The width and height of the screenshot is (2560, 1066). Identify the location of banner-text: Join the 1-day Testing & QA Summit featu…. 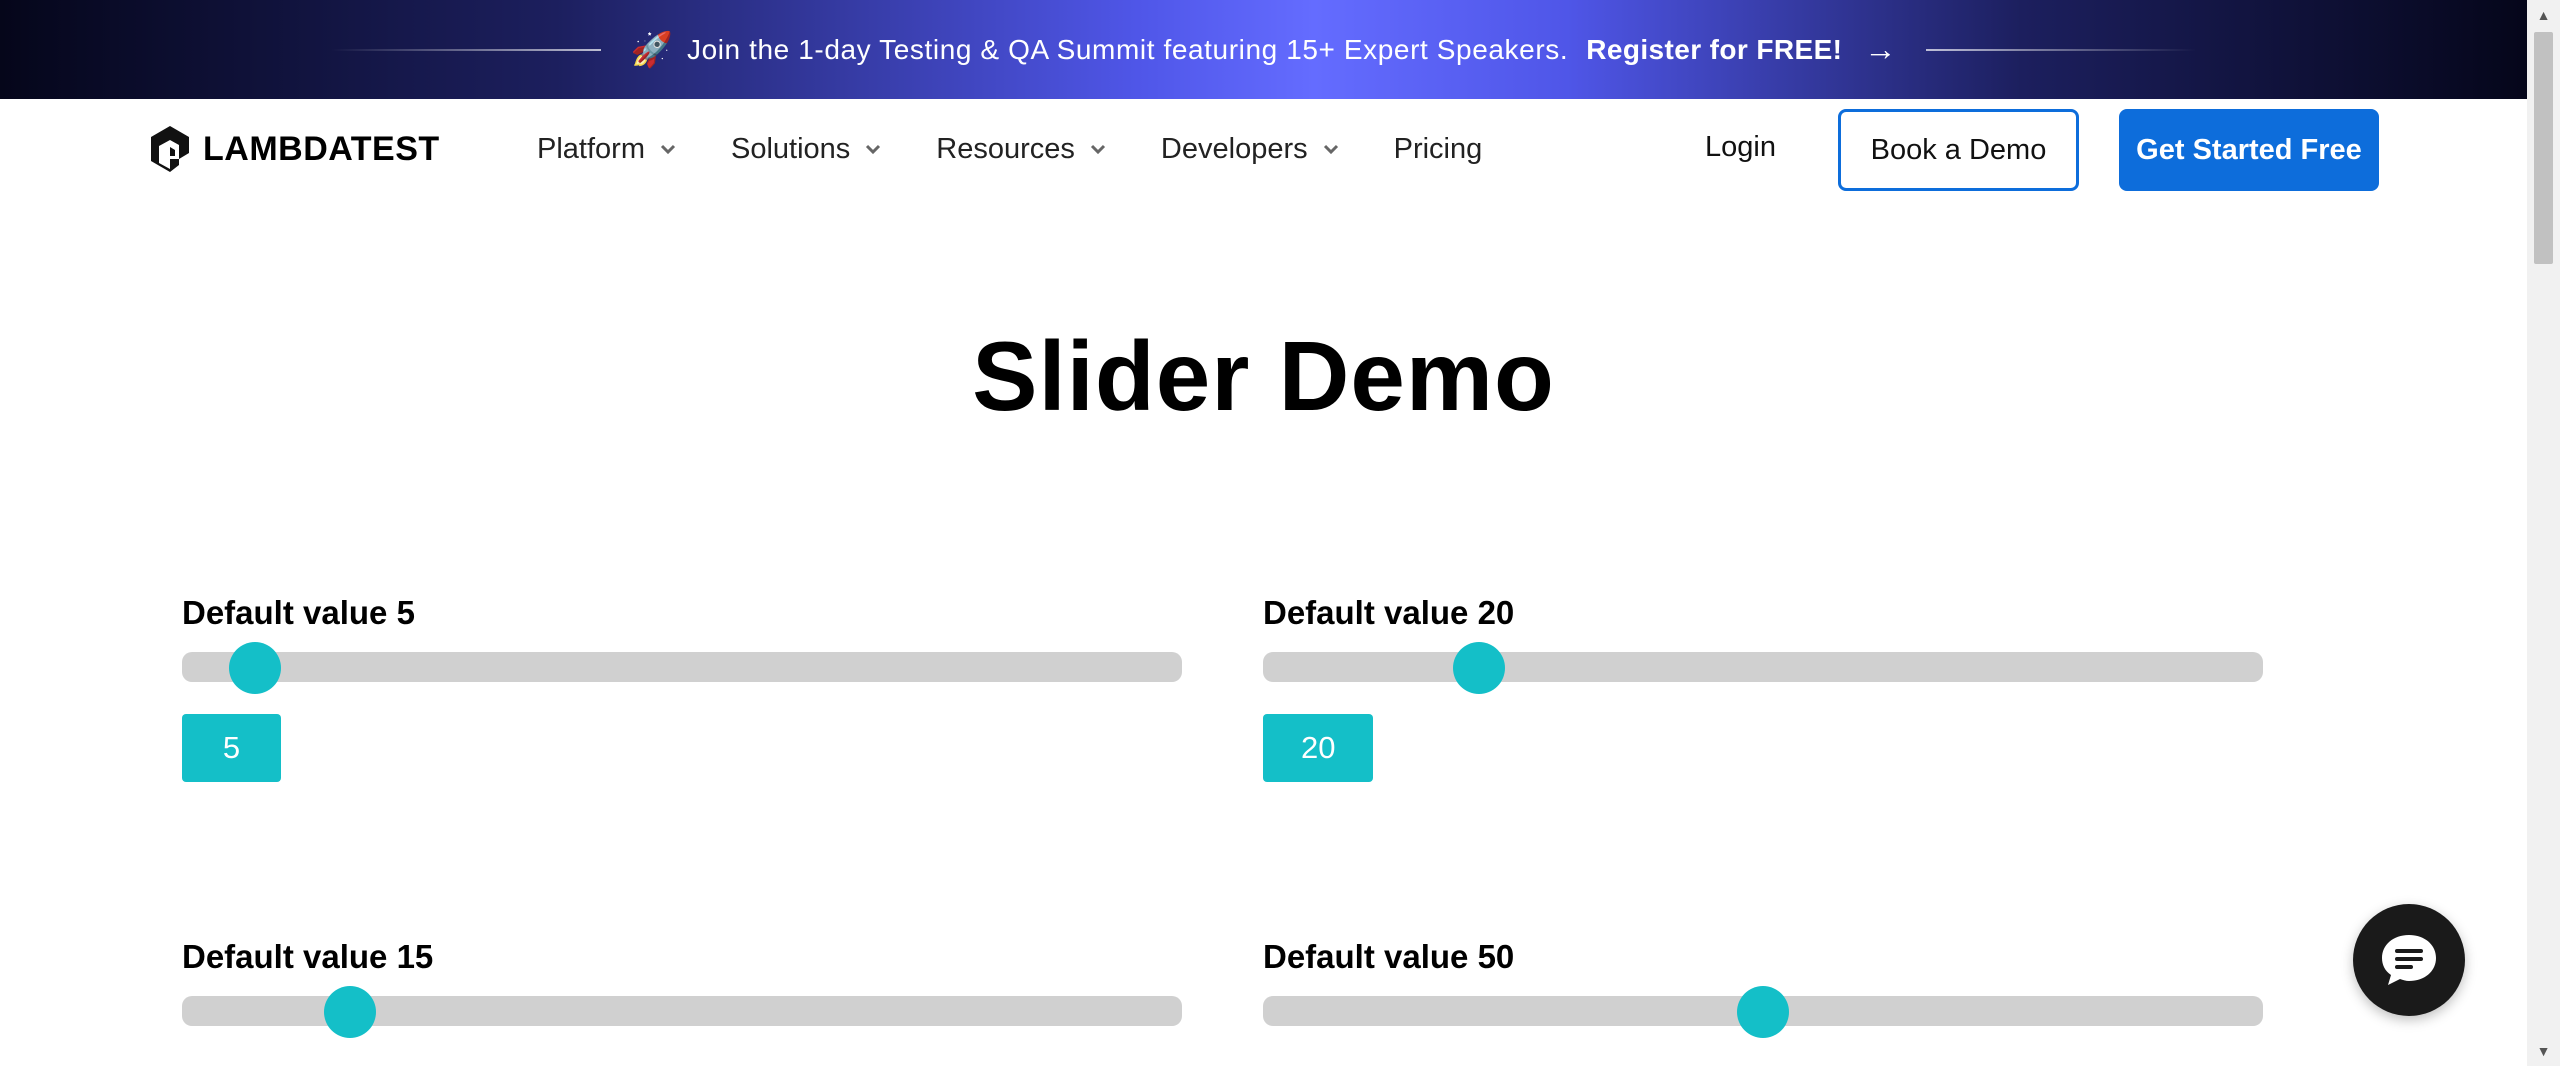
(1127, 49).